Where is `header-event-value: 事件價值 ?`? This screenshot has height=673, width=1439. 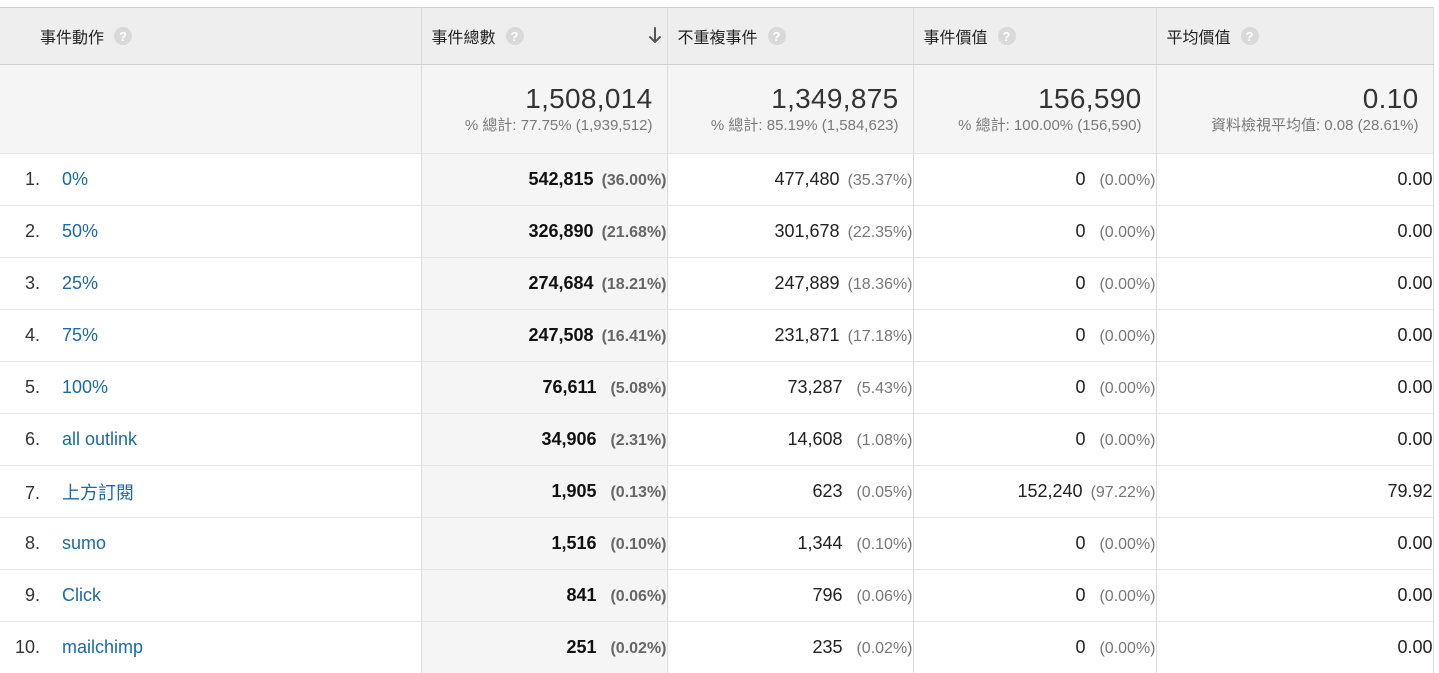
header-event-value: 事件價值 ? is located at coordinates (1035, 36).